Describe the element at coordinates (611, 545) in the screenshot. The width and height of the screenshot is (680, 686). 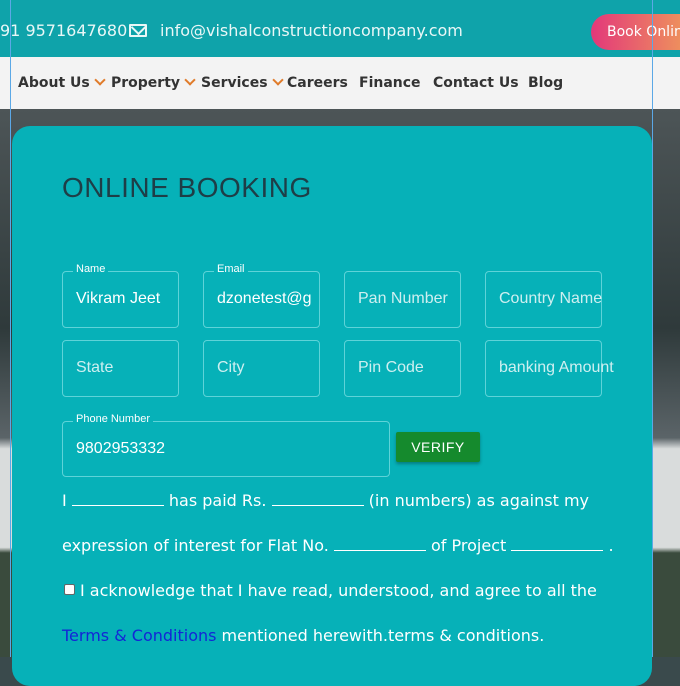
I see `statement-text: .` at that location.